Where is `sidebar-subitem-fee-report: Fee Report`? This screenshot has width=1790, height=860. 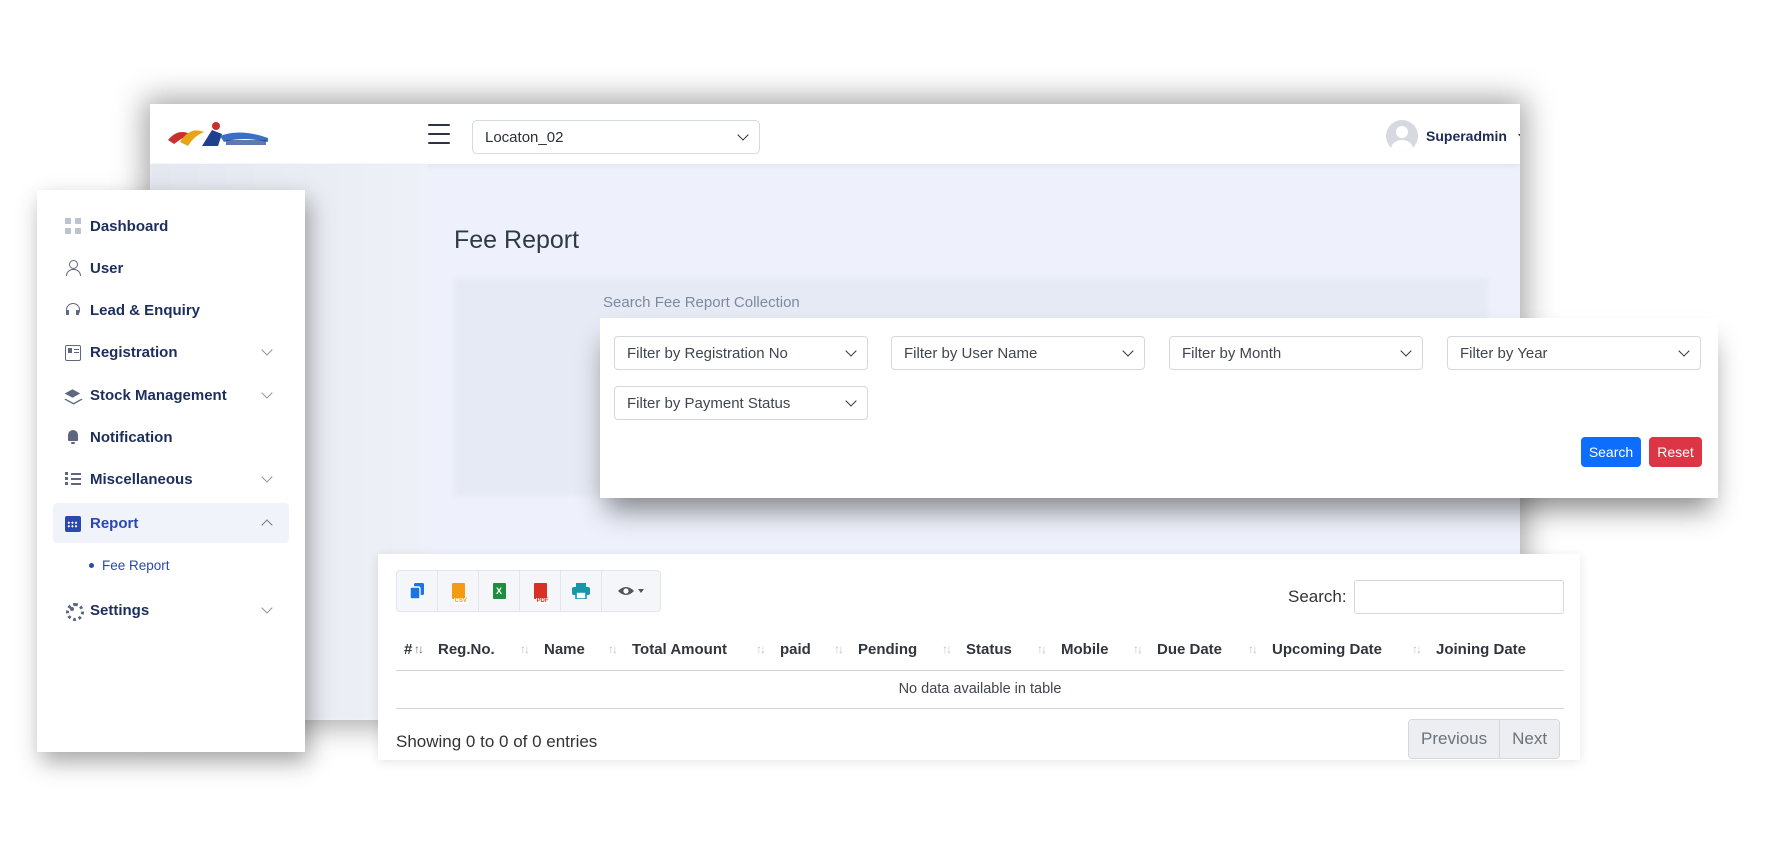
sidebar-subitem-fee-report: Fee Report is located at coordinates (129, 565).